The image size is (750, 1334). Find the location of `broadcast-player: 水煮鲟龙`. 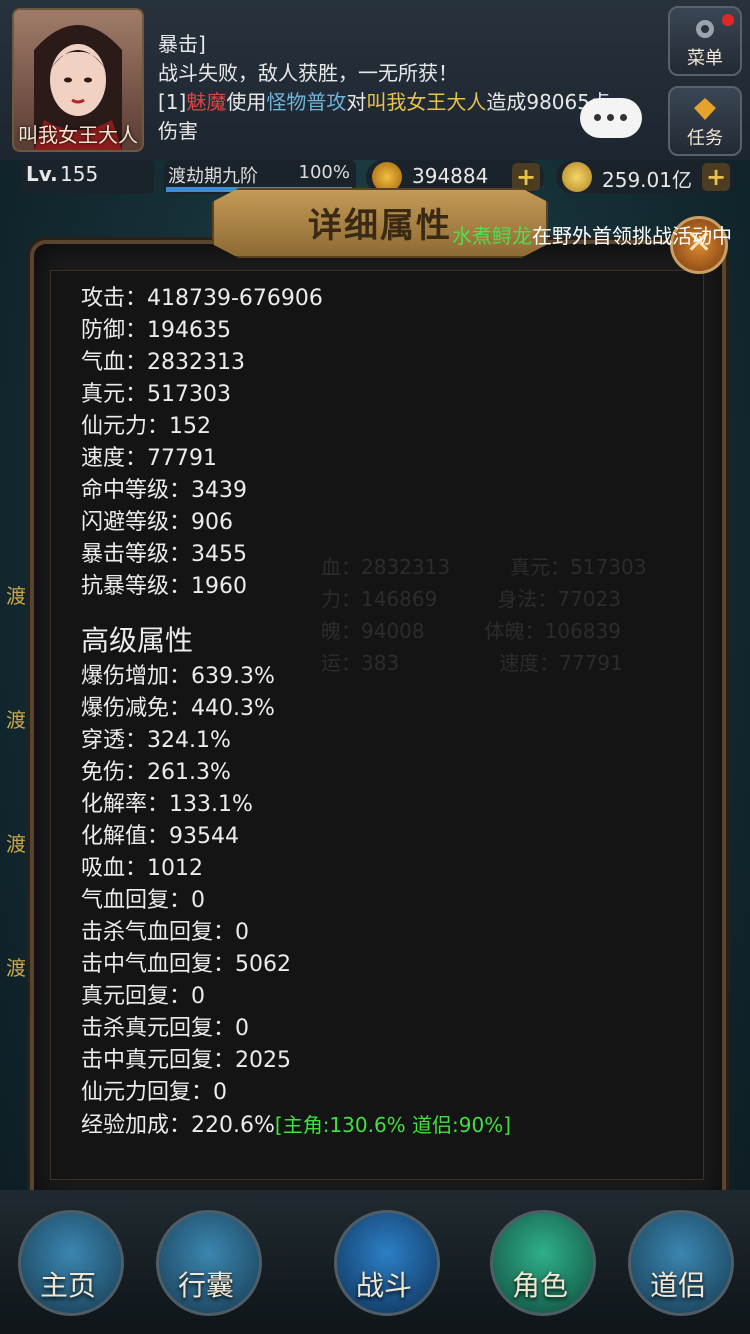

broadcast-player: 水煮鲟龙 is located at coordinates (492, 236).